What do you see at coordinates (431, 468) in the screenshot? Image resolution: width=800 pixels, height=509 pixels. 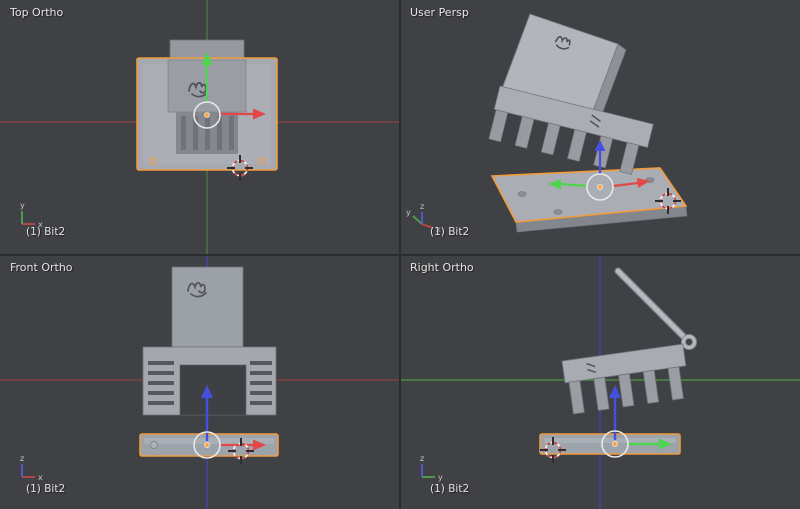 I see `mini-axis-gizmo: y z` at bounding box center [431, 468].